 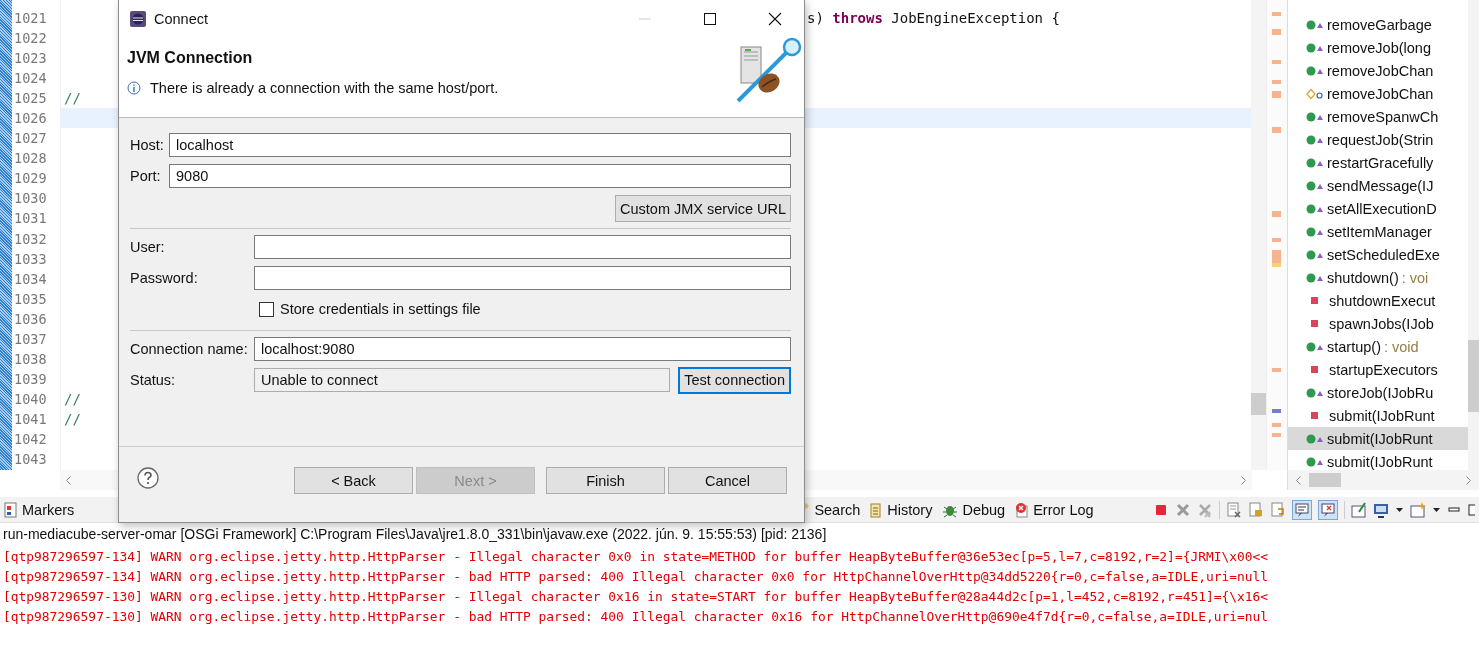 What do you see at coordinates (1378, 208) in the screenshot?
I see `outline-item: setAllExecutionD` at bounding box center [1378, 208].